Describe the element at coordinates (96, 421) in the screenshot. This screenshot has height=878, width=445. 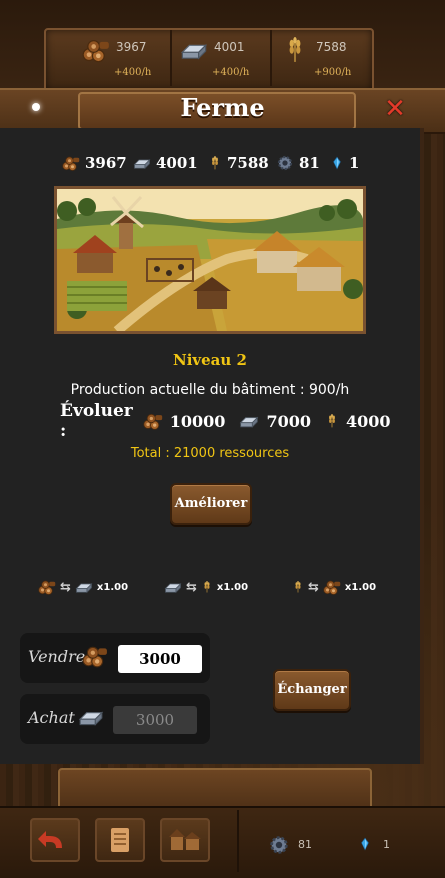
I see `upgrade-cost-label: Évoluer :` at that location.